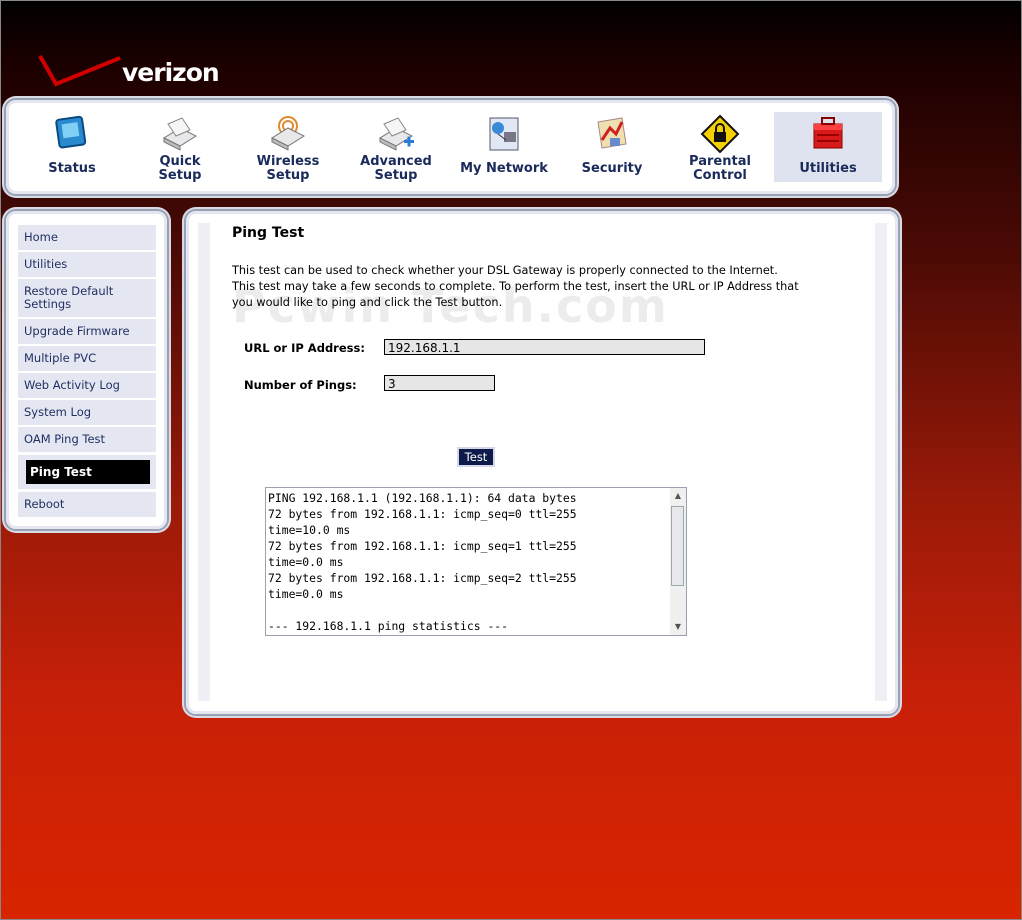 Image resolution: width=1022 pixels, height=920 pixels. Describe the element at coordinates (720, 134) in the screenshot. I see `padlock-warning-icon` at that location.